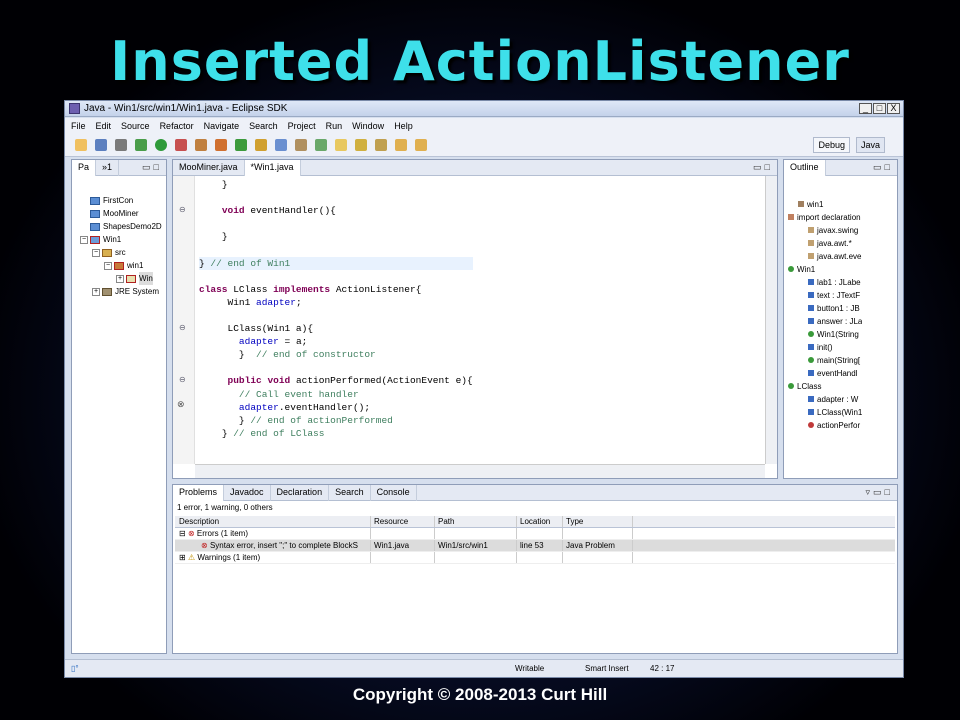 The image size is (960, 720). Describe the element at coordinates (401, 144) in the screenshot. I see `back-arrow-icon` at that location.